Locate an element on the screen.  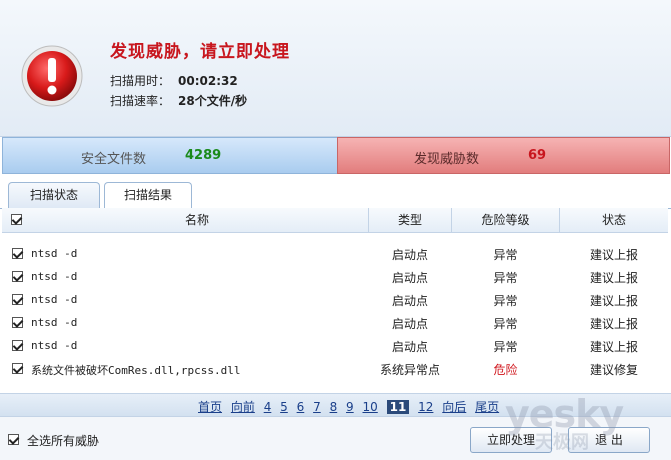
results-table-header: 名称 类型 危险等级 状态 is located at coordinates (335, 220).